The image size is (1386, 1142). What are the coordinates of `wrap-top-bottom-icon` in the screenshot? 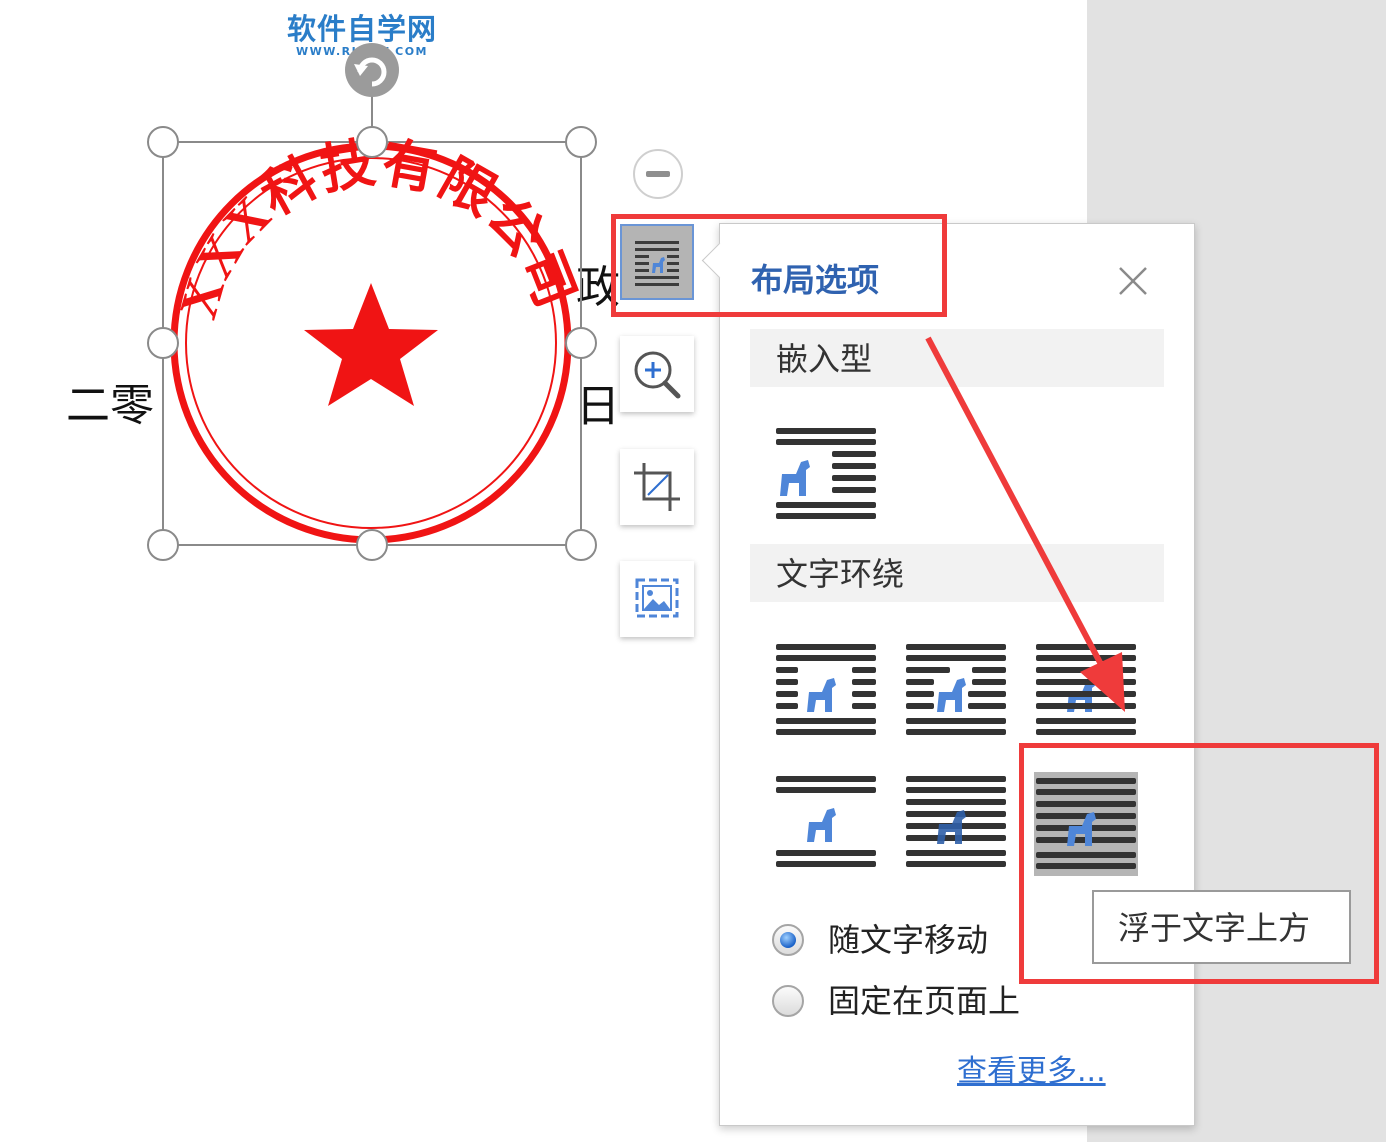 It's located at (826, 822).